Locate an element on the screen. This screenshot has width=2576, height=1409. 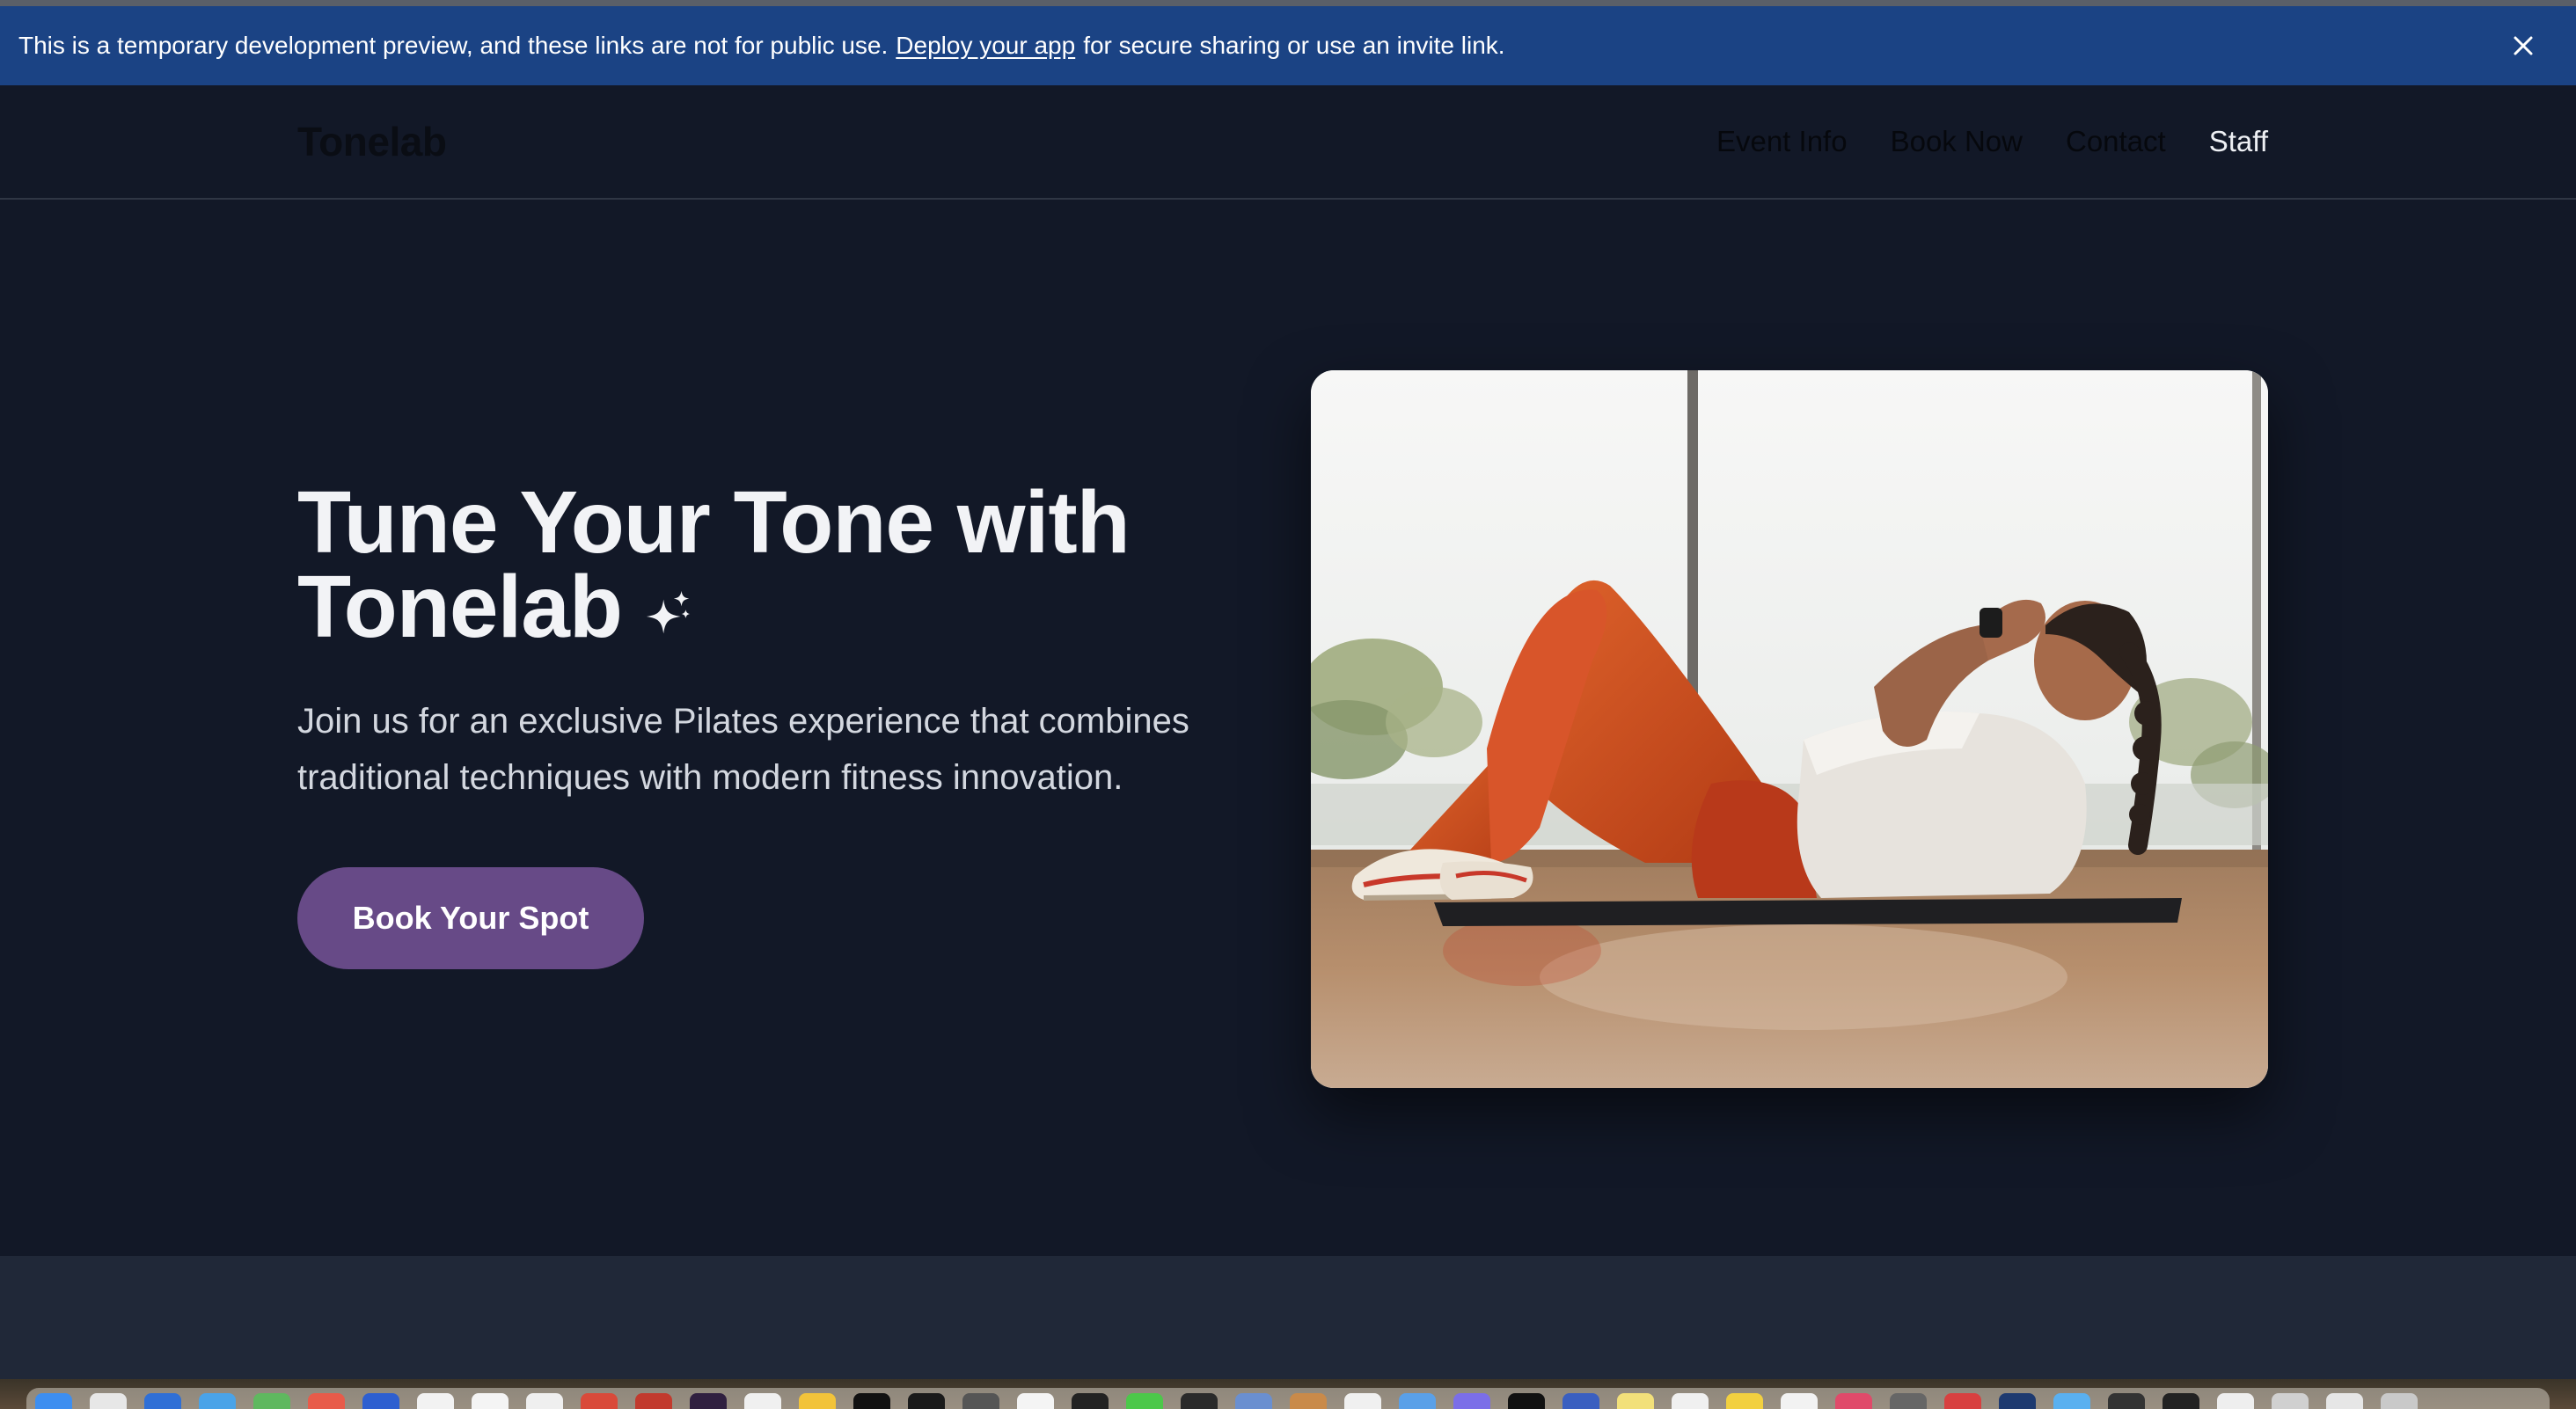
terminal-icon is located at coordinates (817, 1401).